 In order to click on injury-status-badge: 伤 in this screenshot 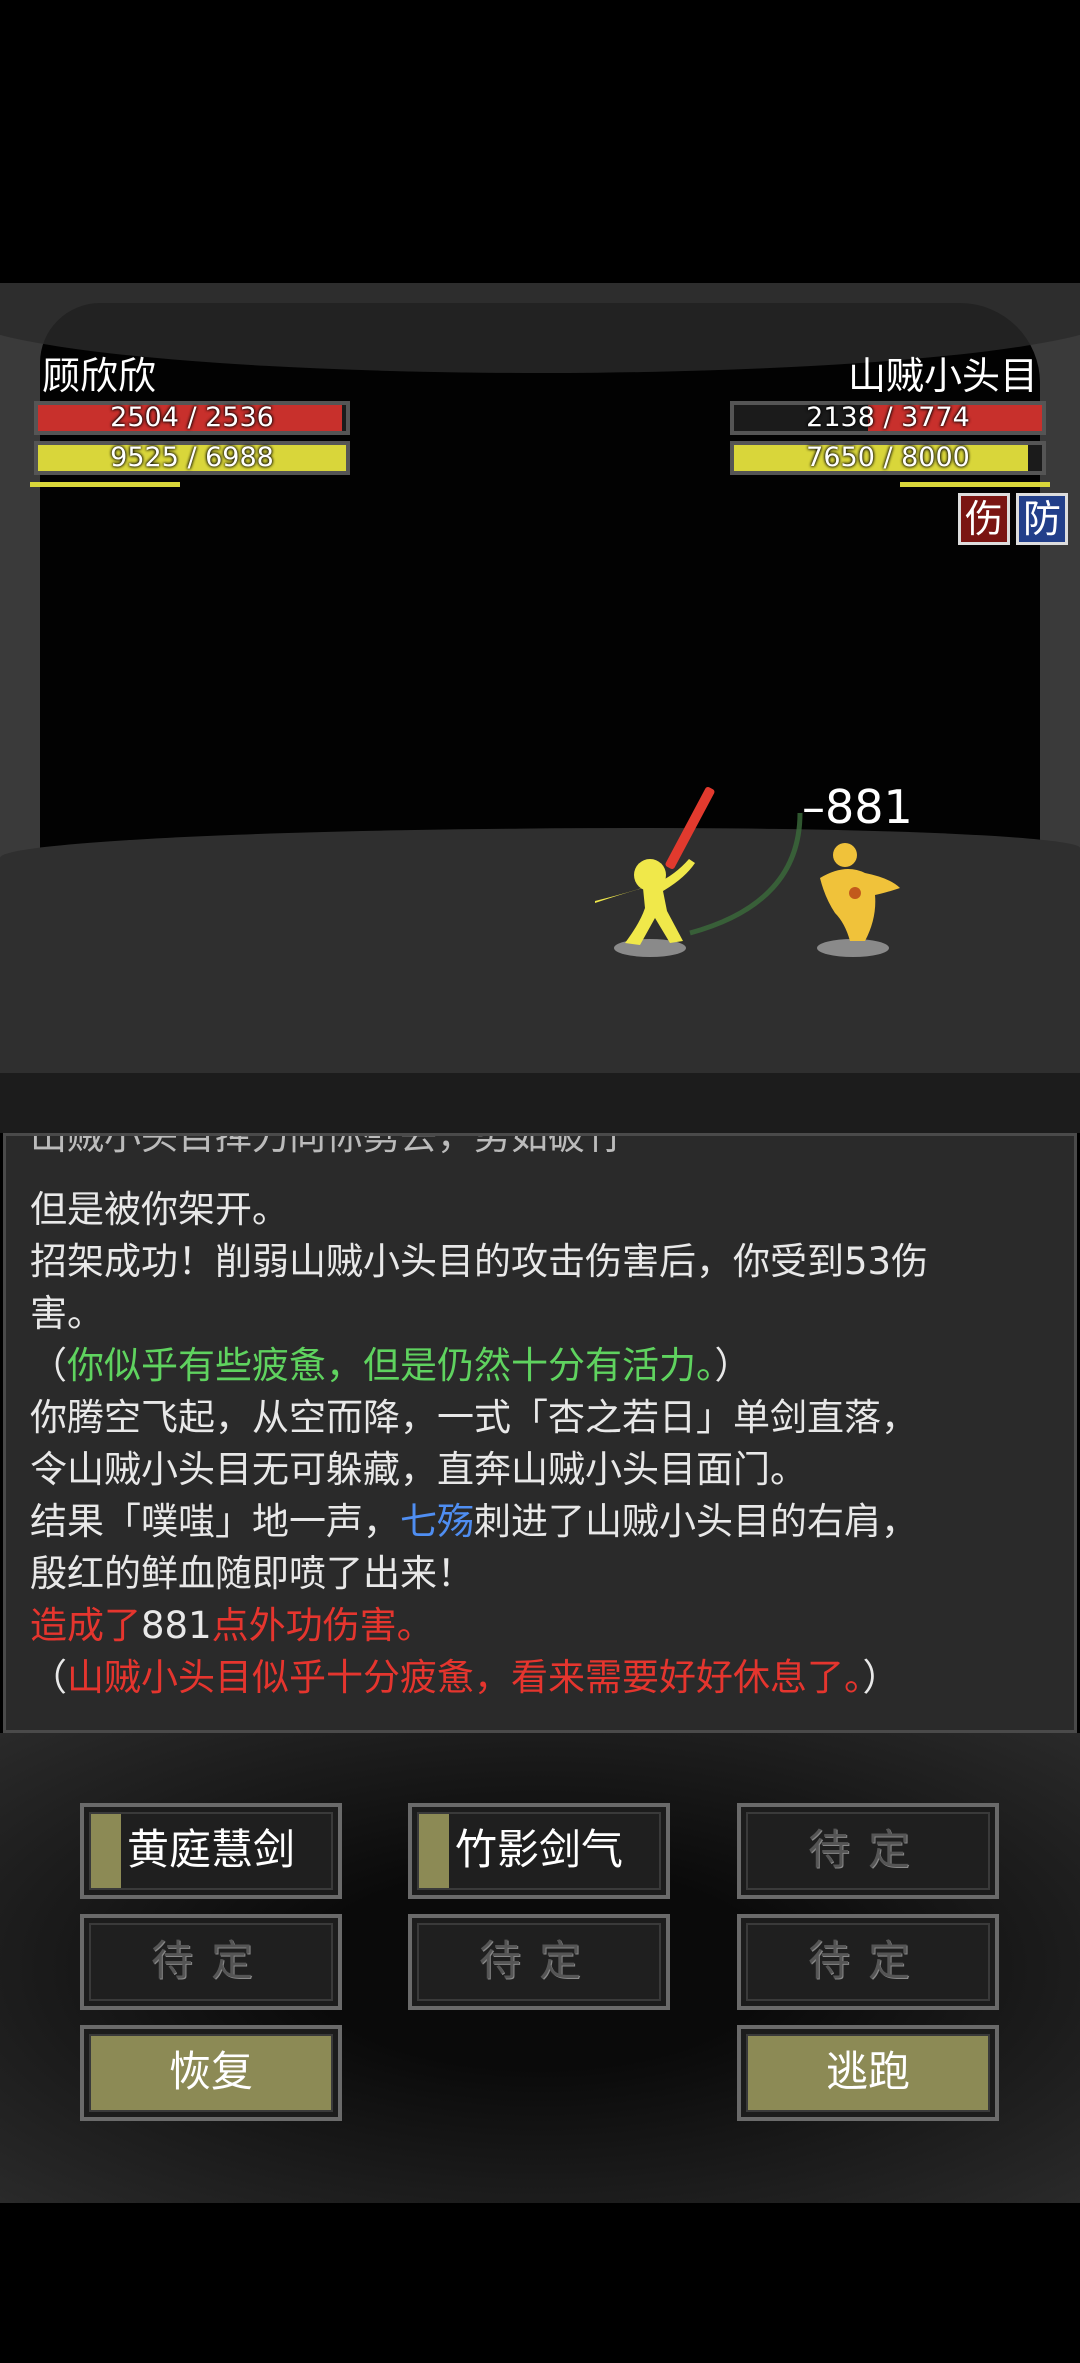, I will do `click(984, 519)`.